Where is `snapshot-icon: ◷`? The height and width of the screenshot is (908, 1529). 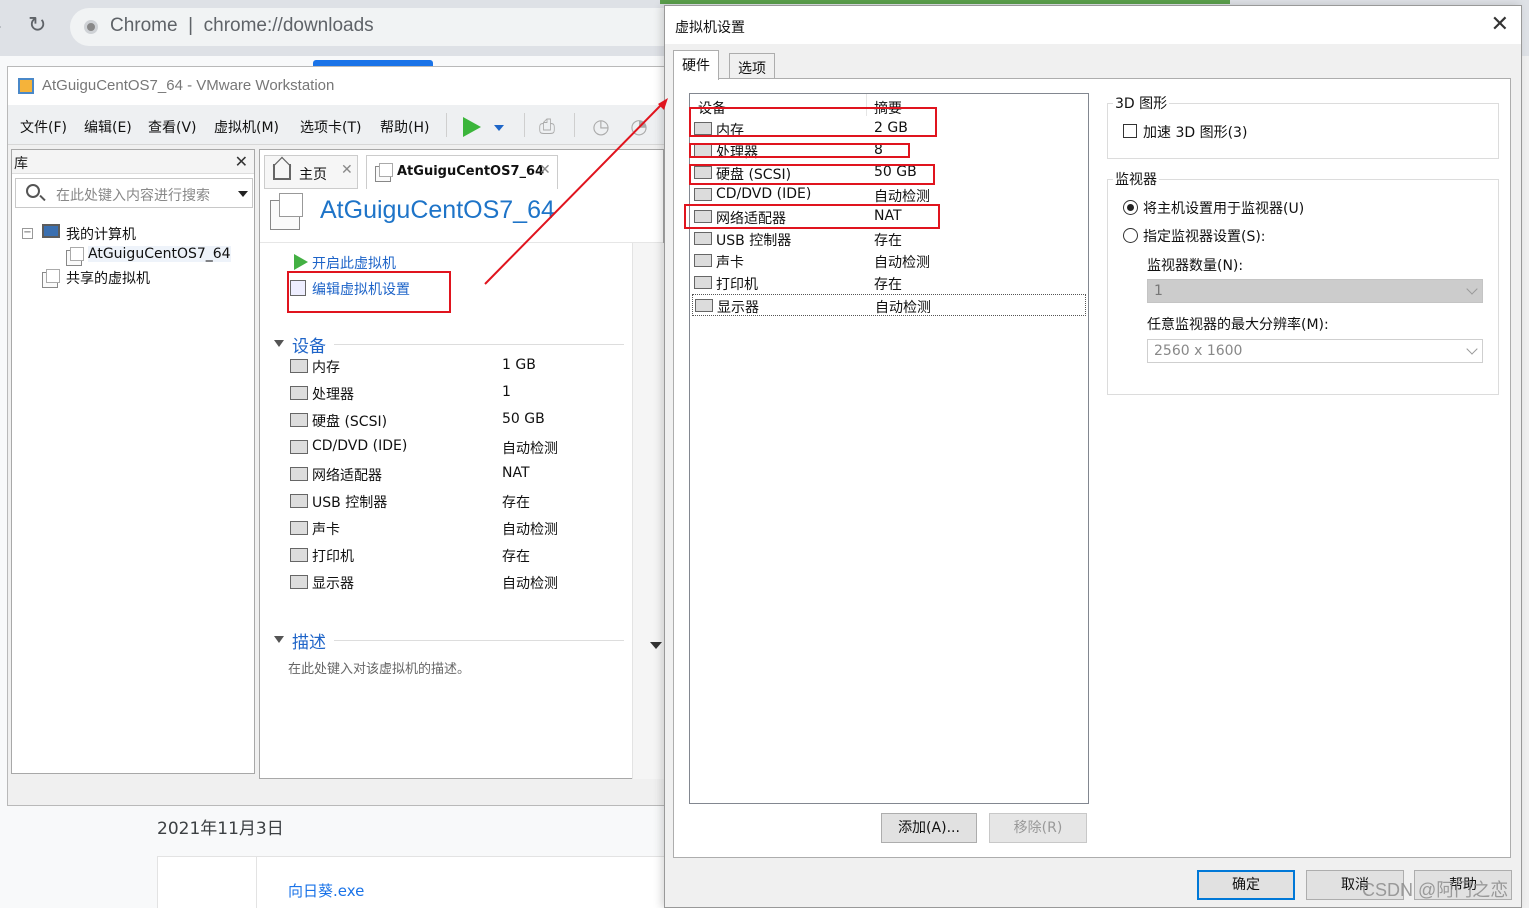 snapshot-icon: ◷ is located at coordinates (601, 126).